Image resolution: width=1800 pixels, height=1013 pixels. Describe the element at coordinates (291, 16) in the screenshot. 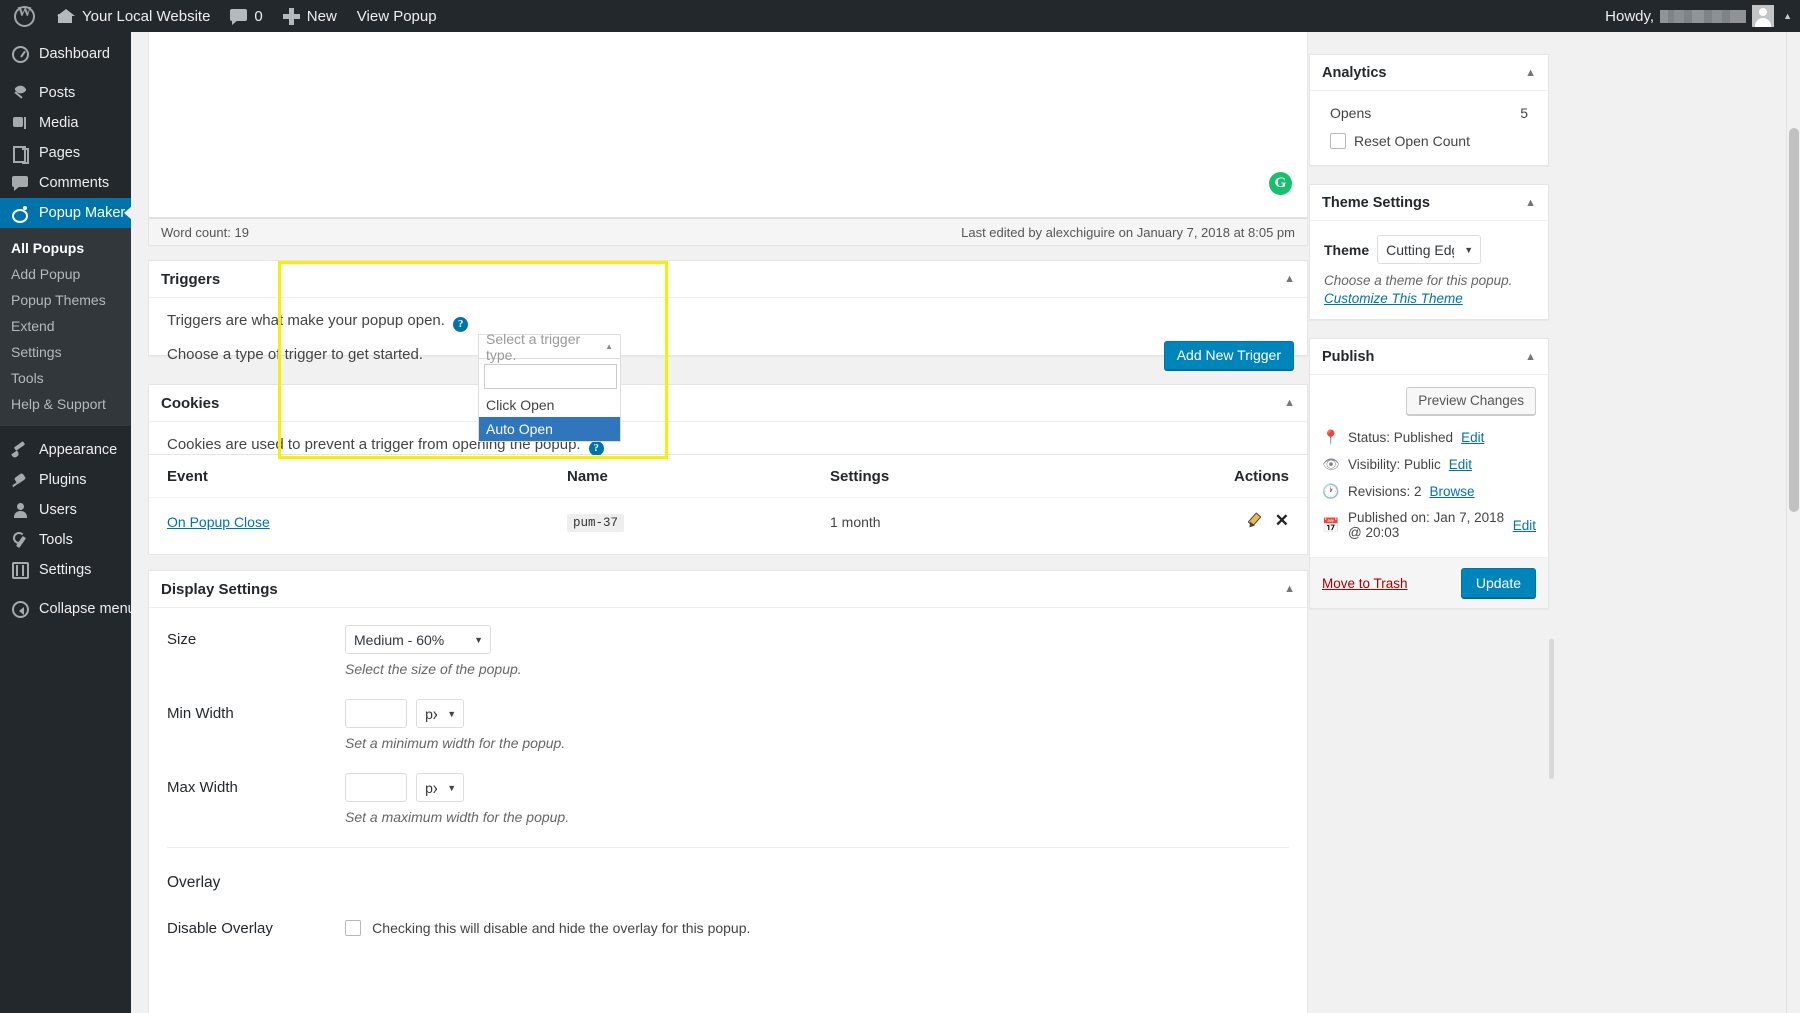

I see `plus-icon` at that location.